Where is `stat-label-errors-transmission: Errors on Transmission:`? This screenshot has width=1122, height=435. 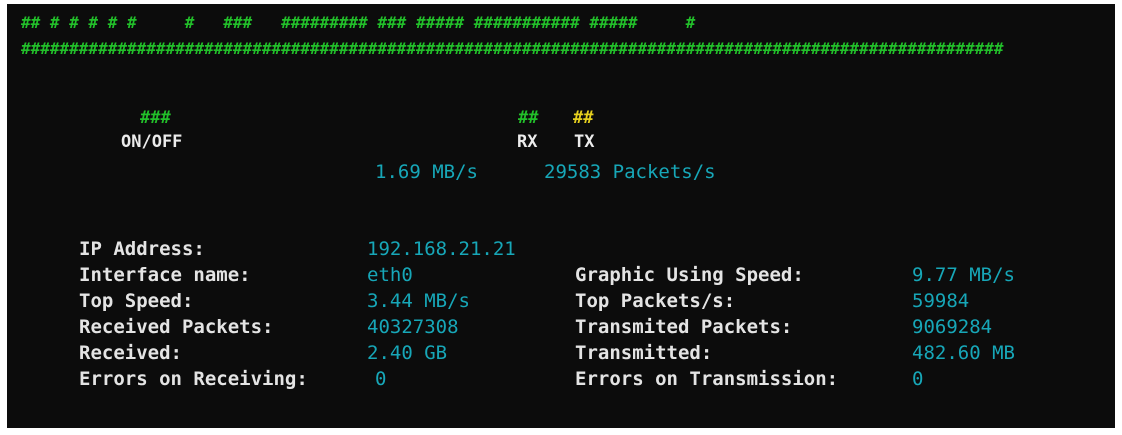
stat-label-errors-transmission: Errors on Transmission: is located at coordinates (707, 379).